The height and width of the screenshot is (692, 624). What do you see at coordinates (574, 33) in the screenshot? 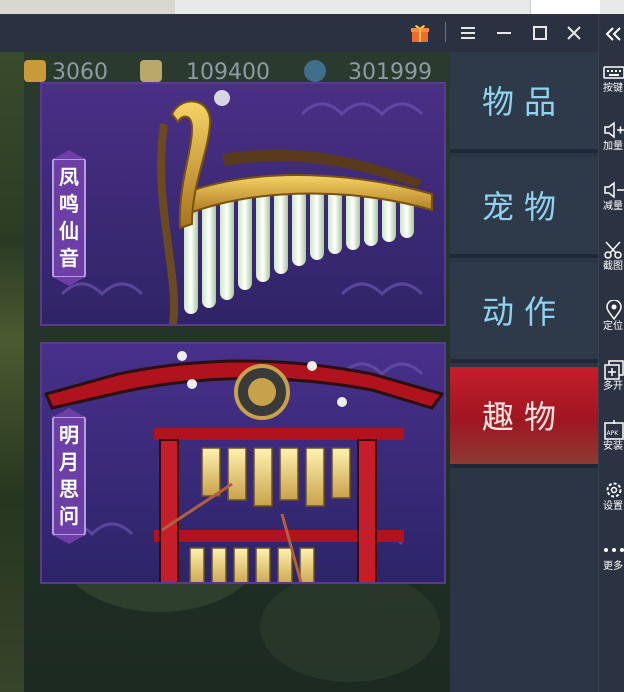
I see `close-icon` at bounding box center [574, 33].